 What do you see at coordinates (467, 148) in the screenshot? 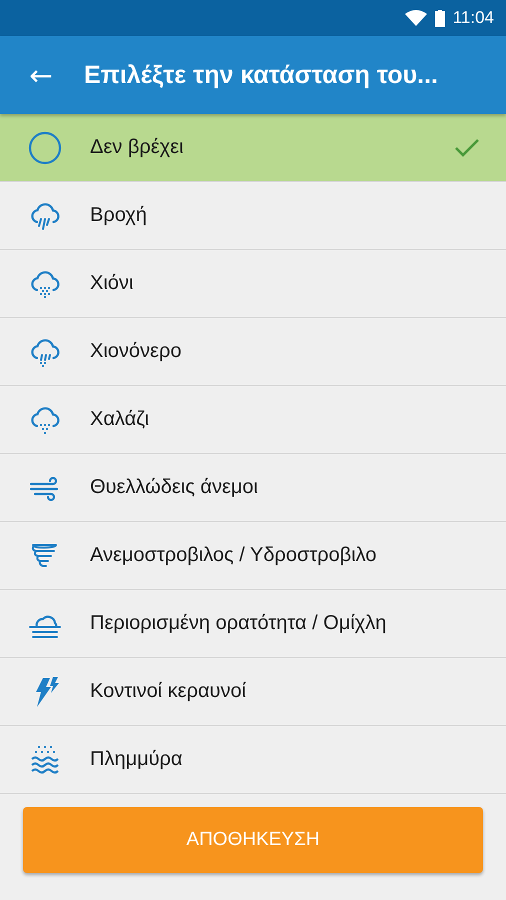
I see `checkmark-icon` at bounding box center [467, 148].